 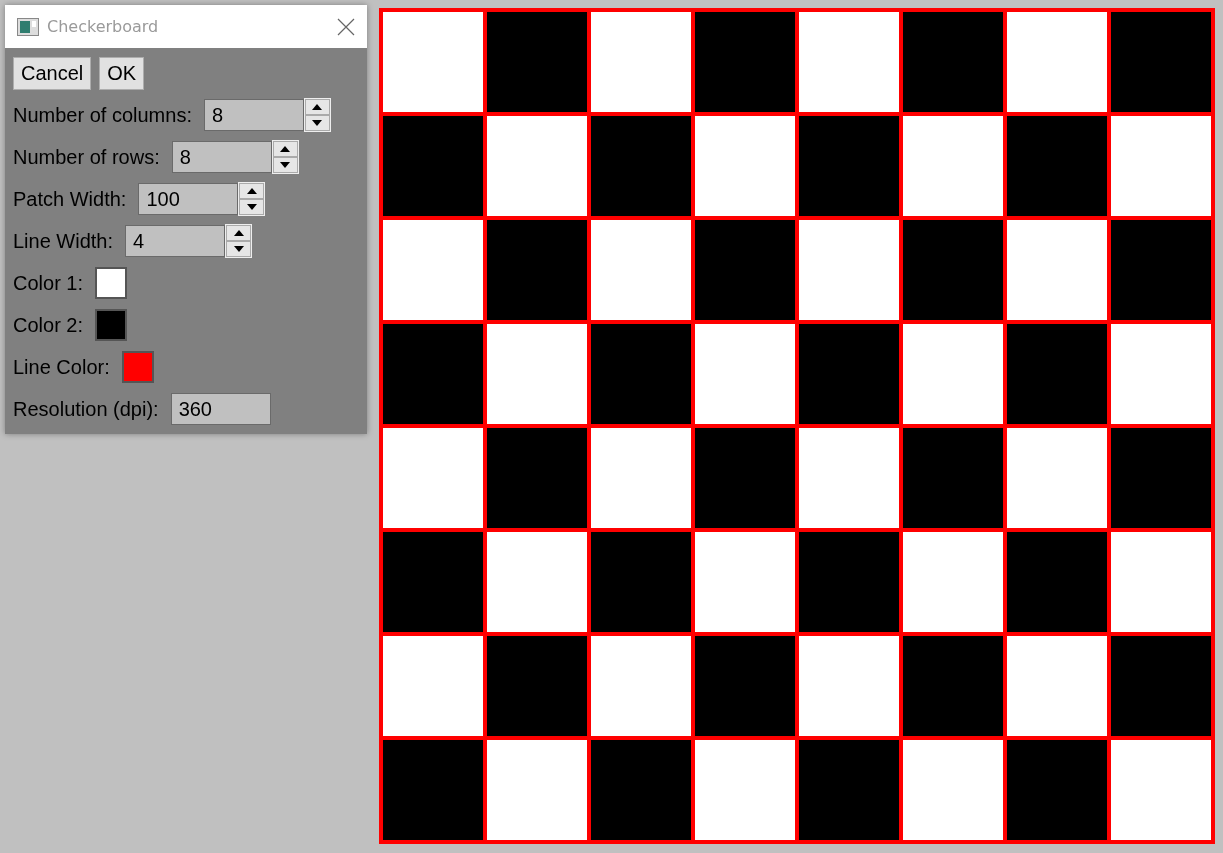 What do you see at coordinates (220, 409) in the screenshot?
I see `text-input: 360` at bounding box center [220, 409].